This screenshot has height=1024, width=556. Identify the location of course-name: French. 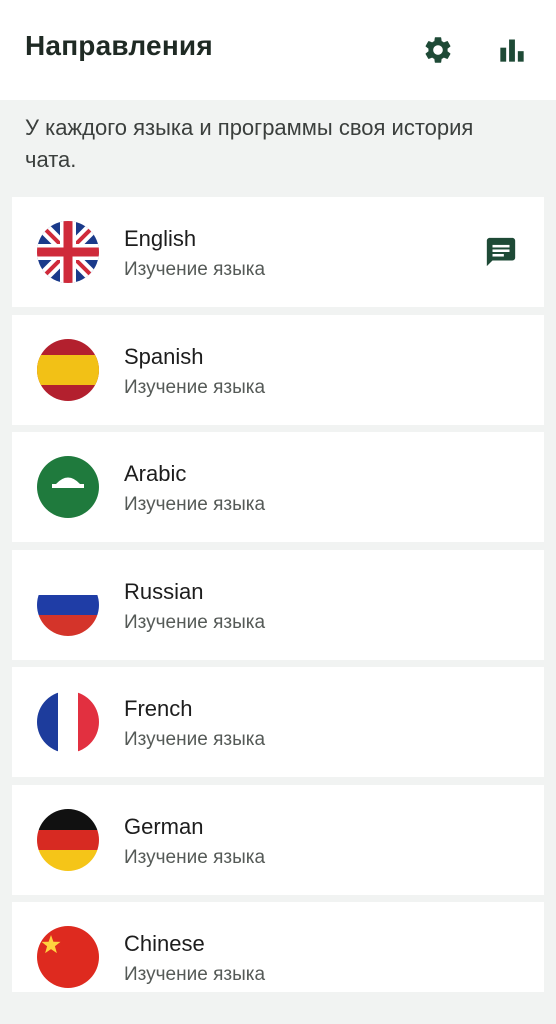
(158, 708).